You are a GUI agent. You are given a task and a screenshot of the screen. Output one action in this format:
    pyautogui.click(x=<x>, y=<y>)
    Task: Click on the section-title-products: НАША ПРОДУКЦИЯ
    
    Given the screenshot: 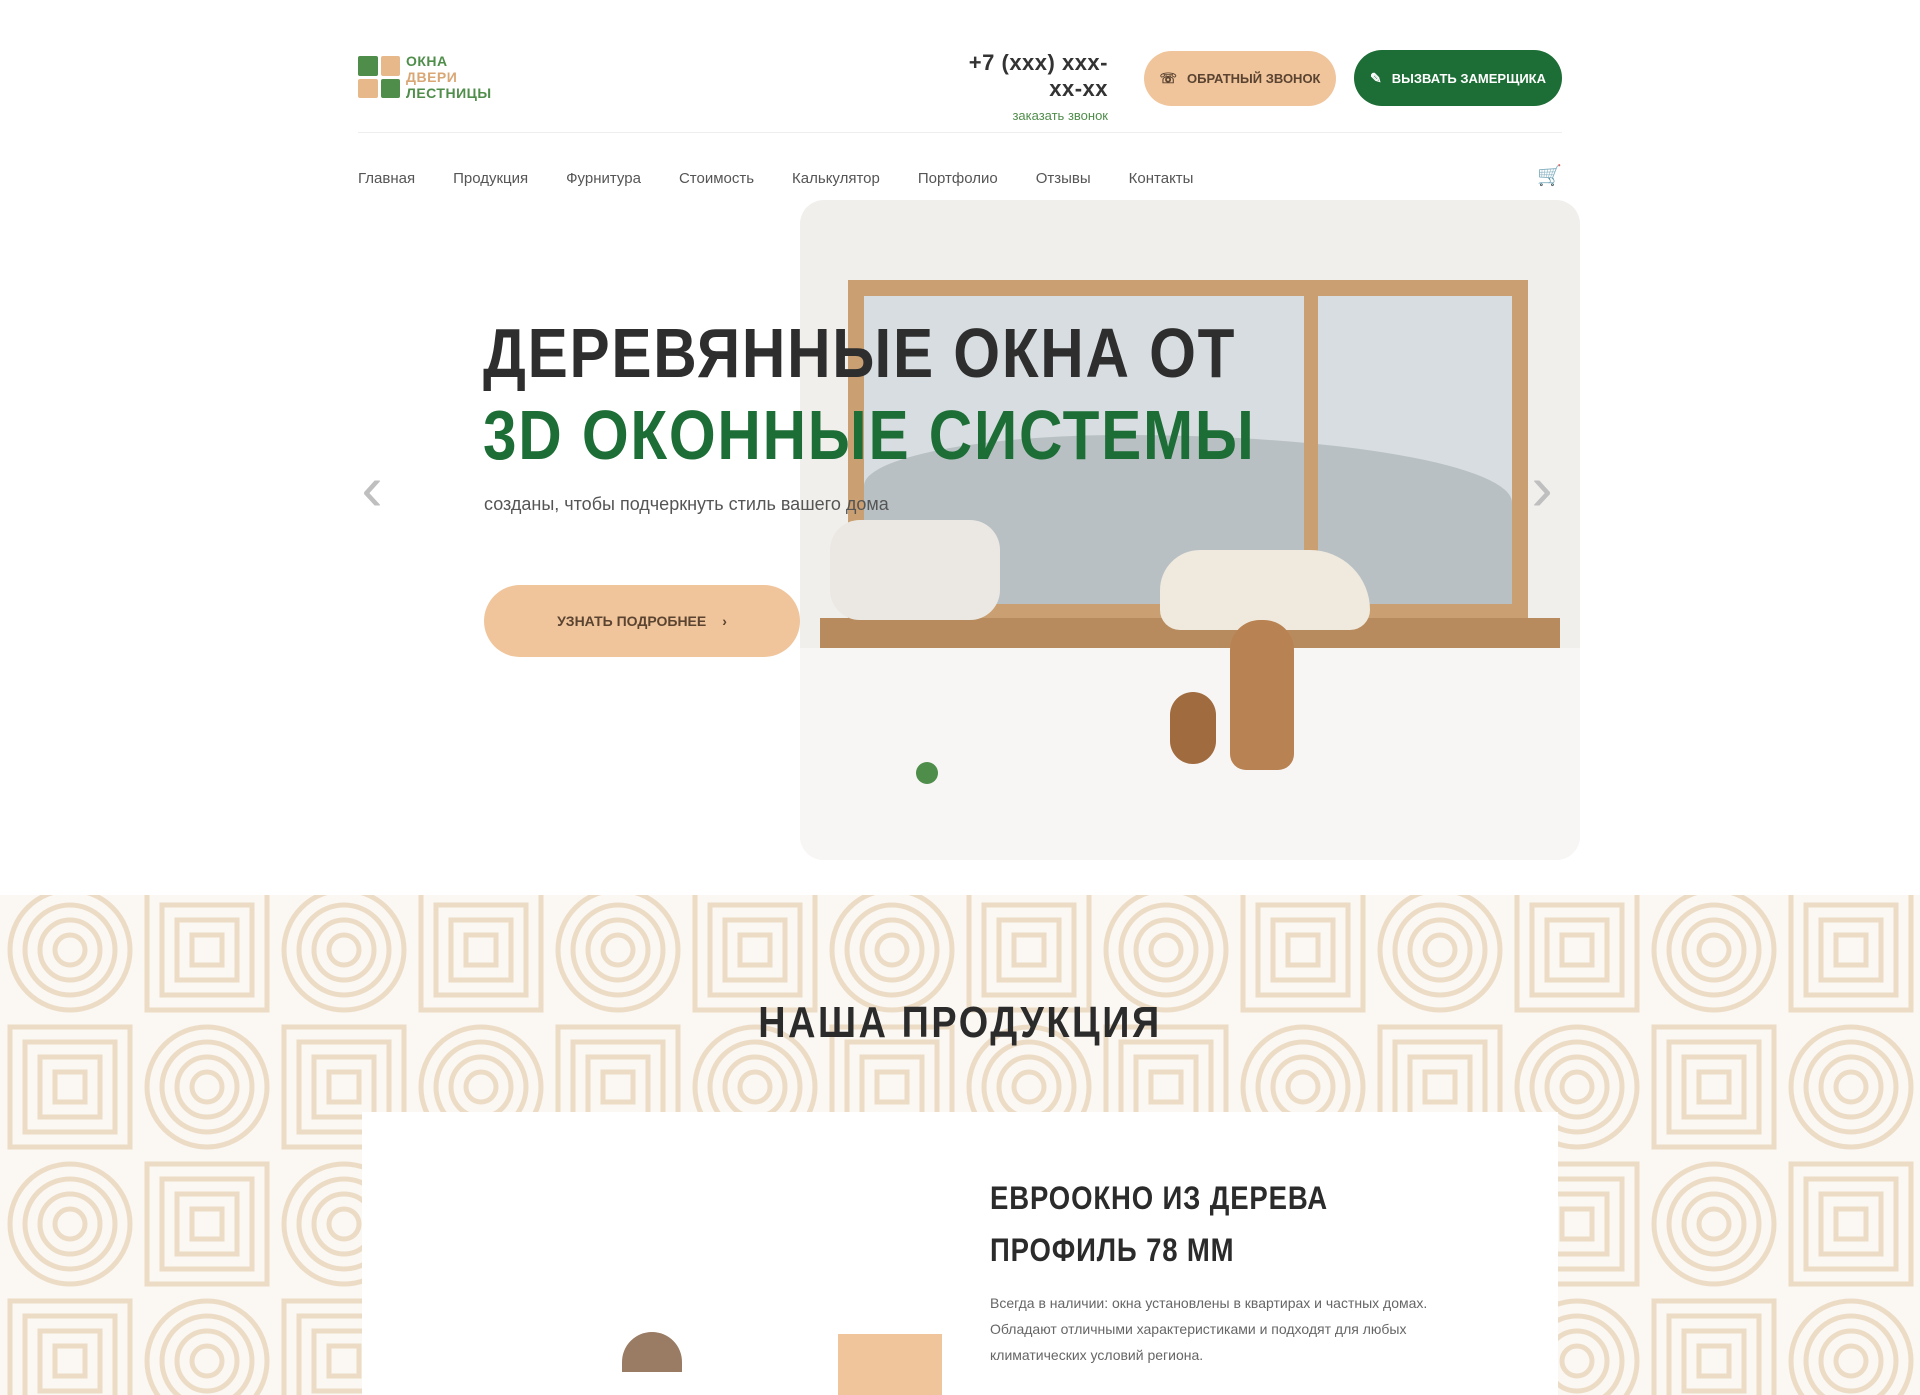 What is the action you would take?
    pyautogui.click(x=960, y=1022)
    